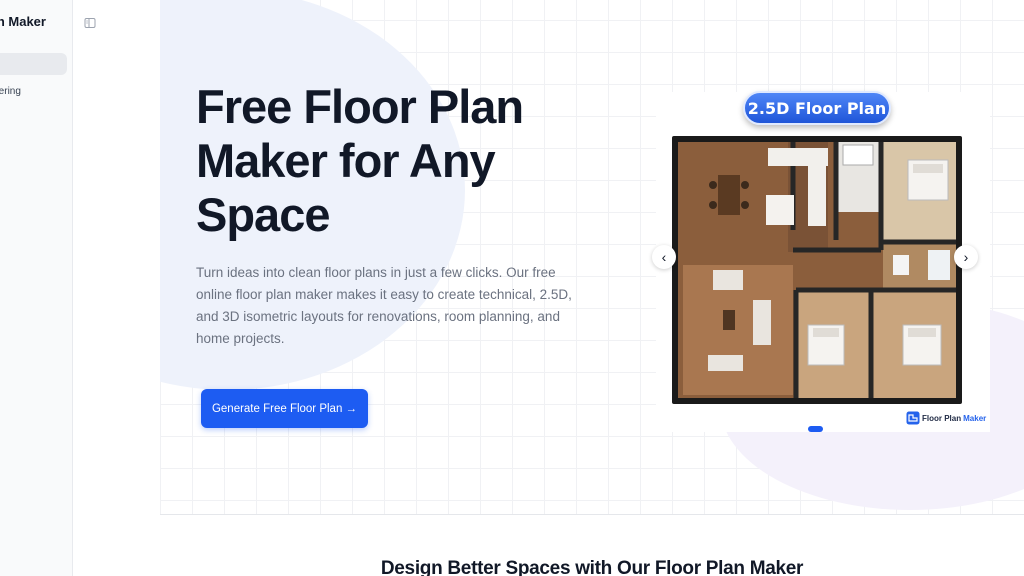 The image size is (1024, 576). What do you see at coordinates (975, 418) in the screenshot?
I see `watermark-accent: Maker` at bounding box center [975, 418].